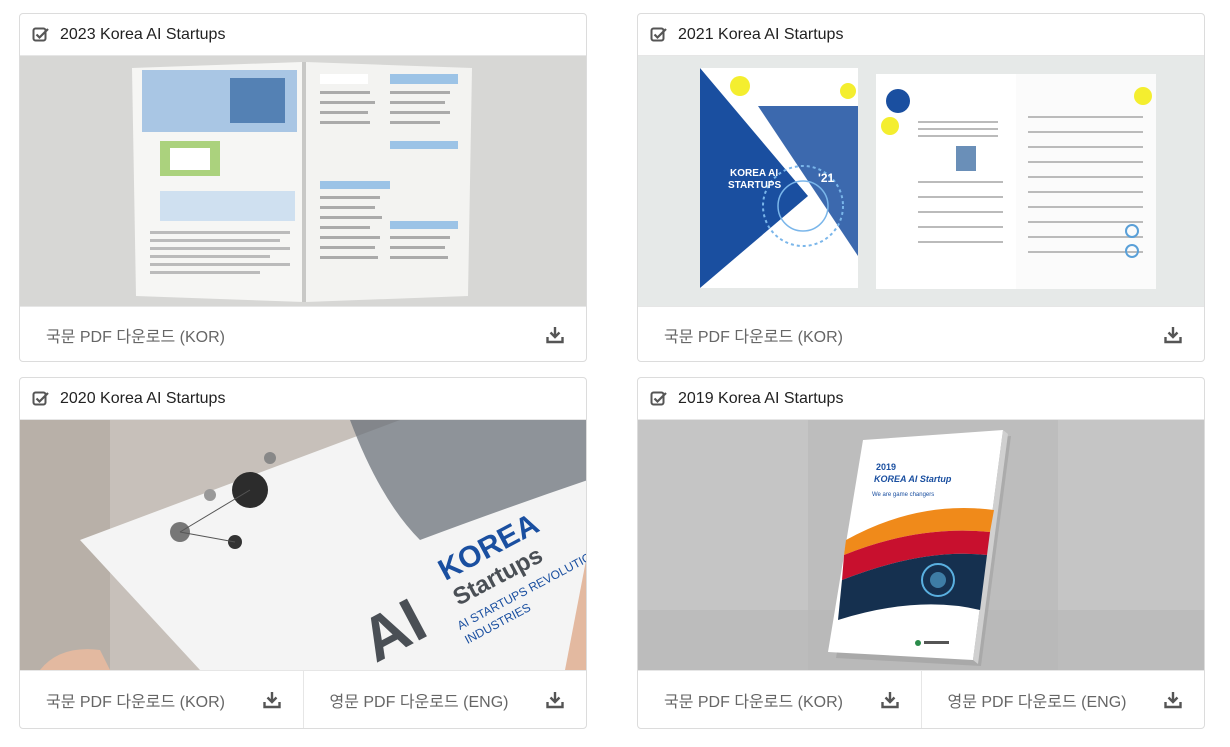 This screenshot has width=1230, height=747. Describe the element at coordinates (921, 35) in the screenshot. I see `card-header: 2021 Korea AI Startups` at that location.